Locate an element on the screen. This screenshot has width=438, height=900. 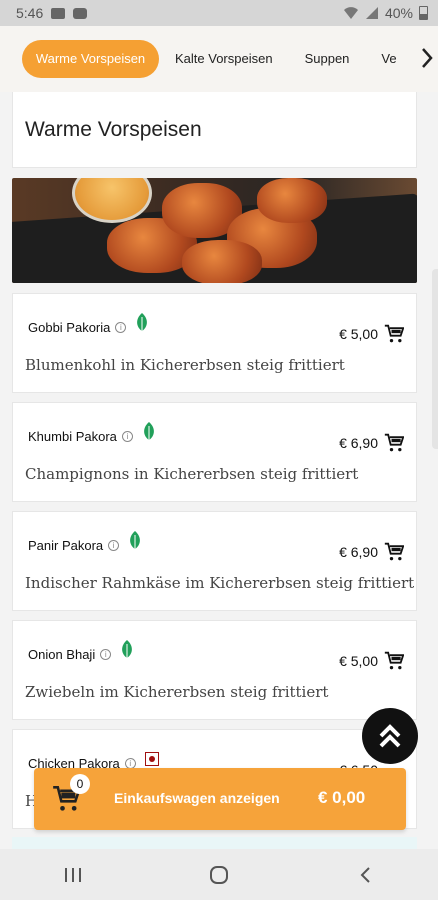
system-nav-bar is located at coordinates (219, 874).